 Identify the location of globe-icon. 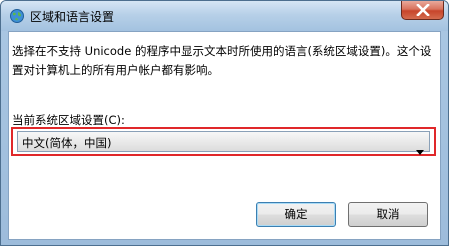
(17, 16).